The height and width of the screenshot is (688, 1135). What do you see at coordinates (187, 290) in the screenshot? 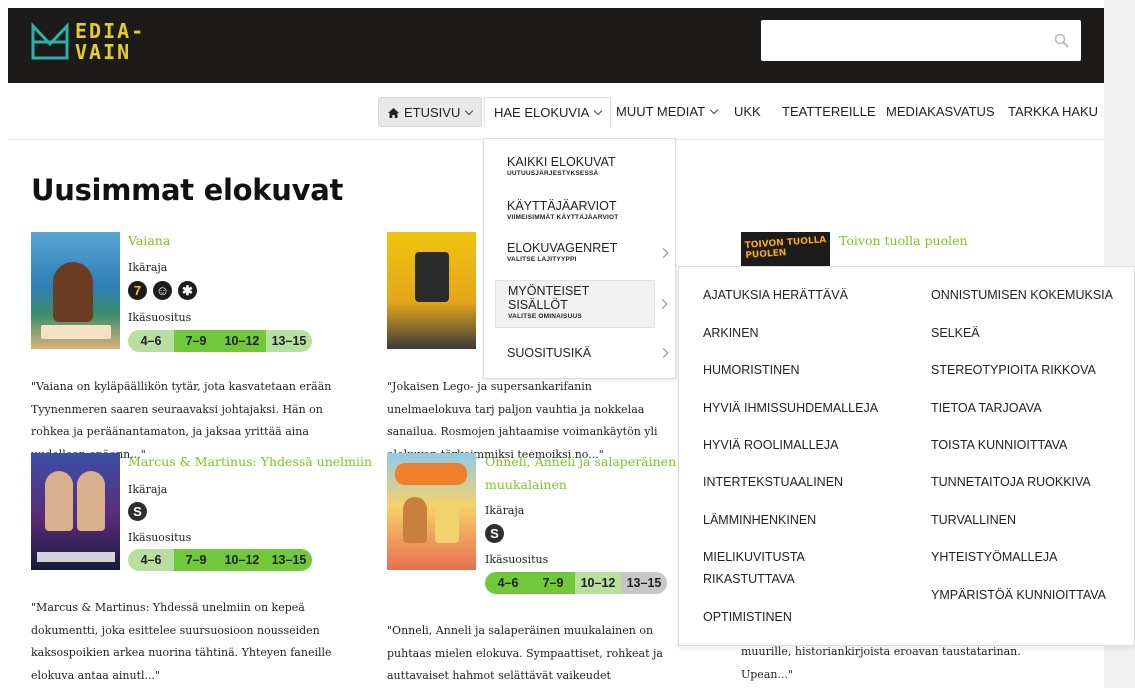
I see `spider-icon: ✱` at bounding box center [187, 290].